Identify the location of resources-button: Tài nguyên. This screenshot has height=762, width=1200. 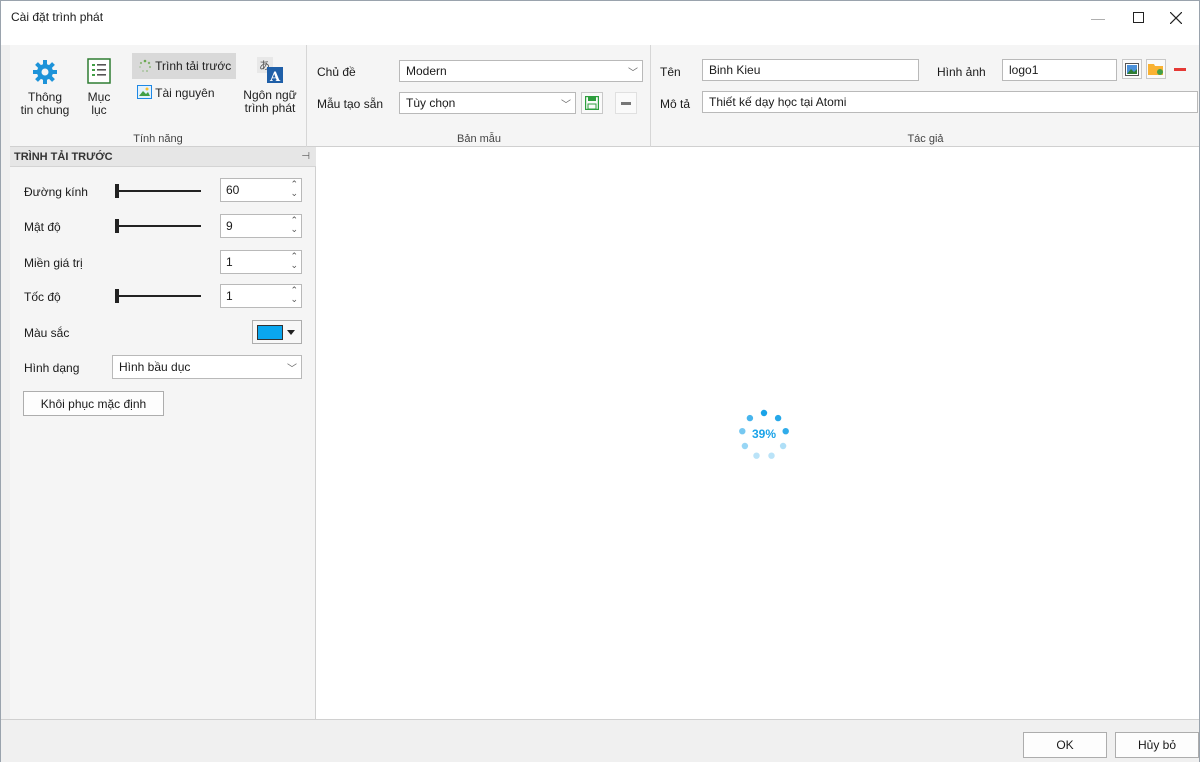
(182, 92).